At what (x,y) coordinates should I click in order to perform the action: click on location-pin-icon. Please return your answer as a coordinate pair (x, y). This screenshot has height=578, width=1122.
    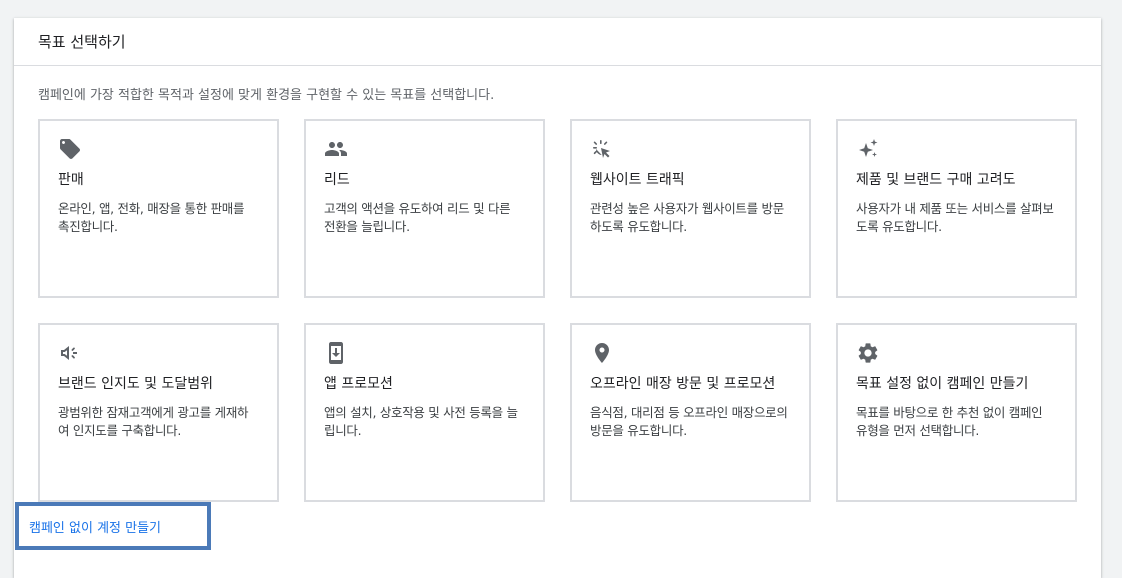
    Looking at the image, I should click on (602, 353).